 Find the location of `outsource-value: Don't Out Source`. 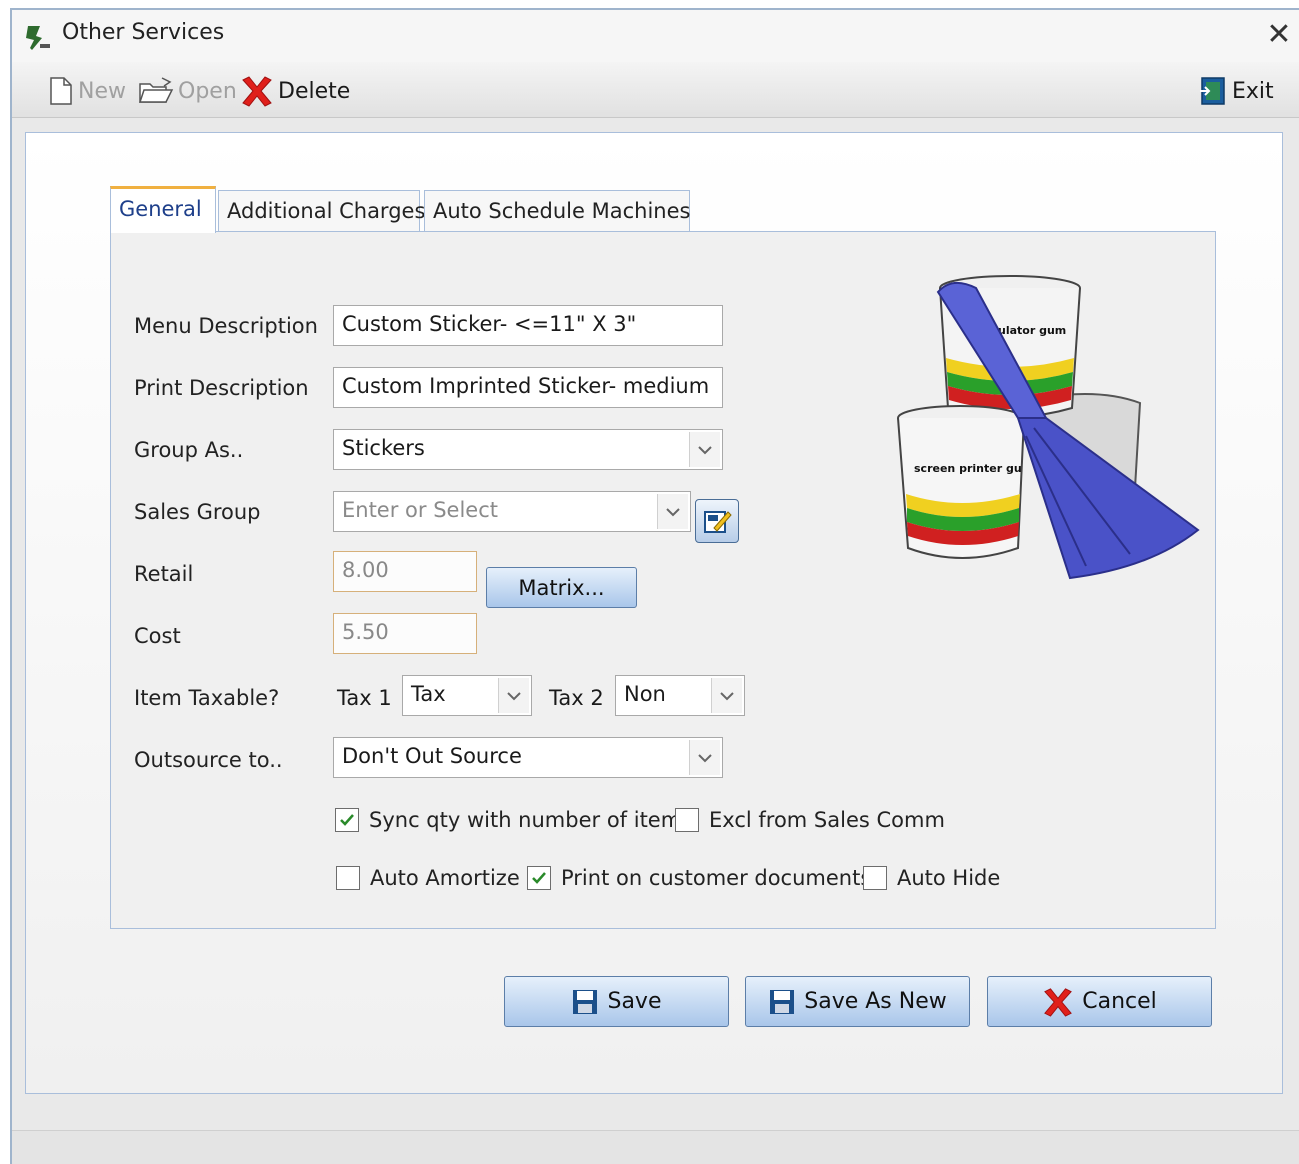

outsource-value: Don't Out Source is located at coordinates (432, 756).